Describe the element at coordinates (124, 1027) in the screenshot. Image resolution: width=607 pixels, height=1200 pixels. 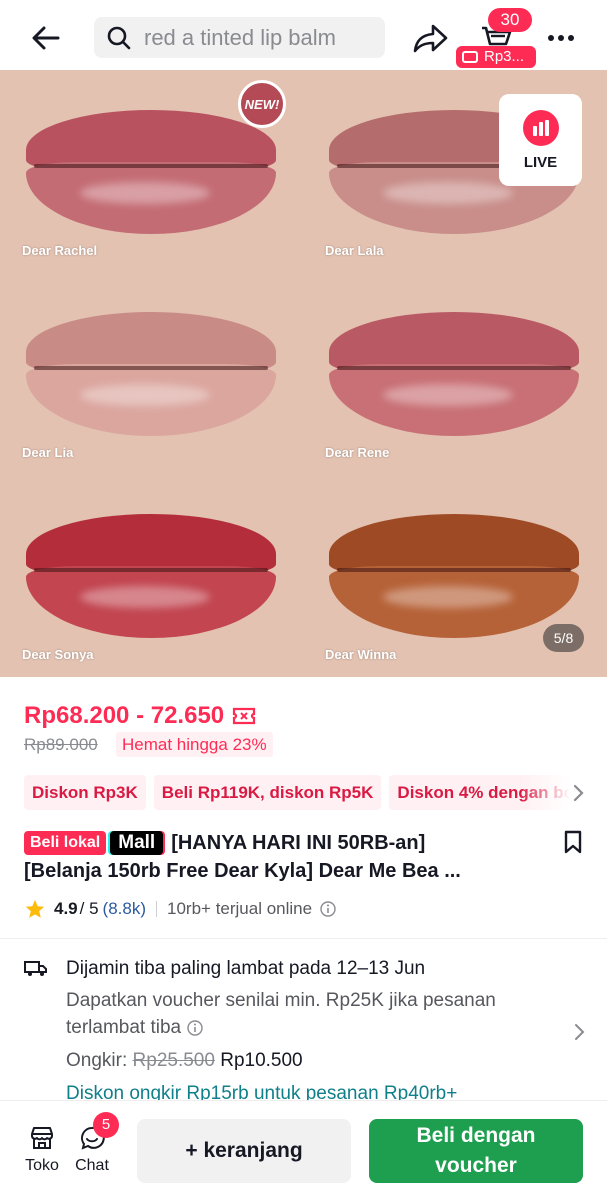
I see `voucher-text-2: terlambat tiba` at that location.